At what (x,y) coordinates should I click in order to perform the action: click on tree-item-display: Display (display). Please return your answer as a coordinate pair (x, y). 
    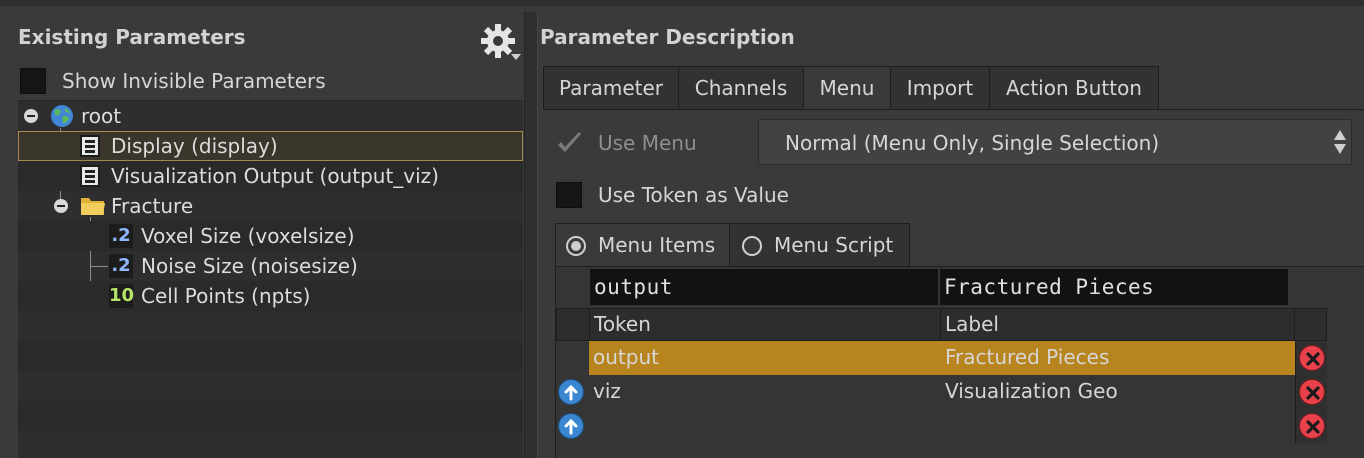
    Looking at the image, I should click on (270, 146).